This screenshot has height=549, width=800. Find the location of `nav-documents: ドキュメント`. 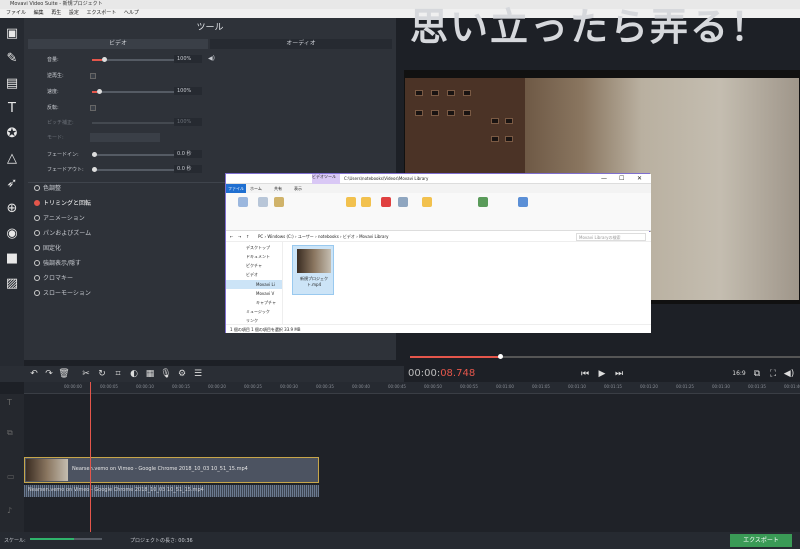

nav-documents: ドキュメント is located at coordinates (258, 257).